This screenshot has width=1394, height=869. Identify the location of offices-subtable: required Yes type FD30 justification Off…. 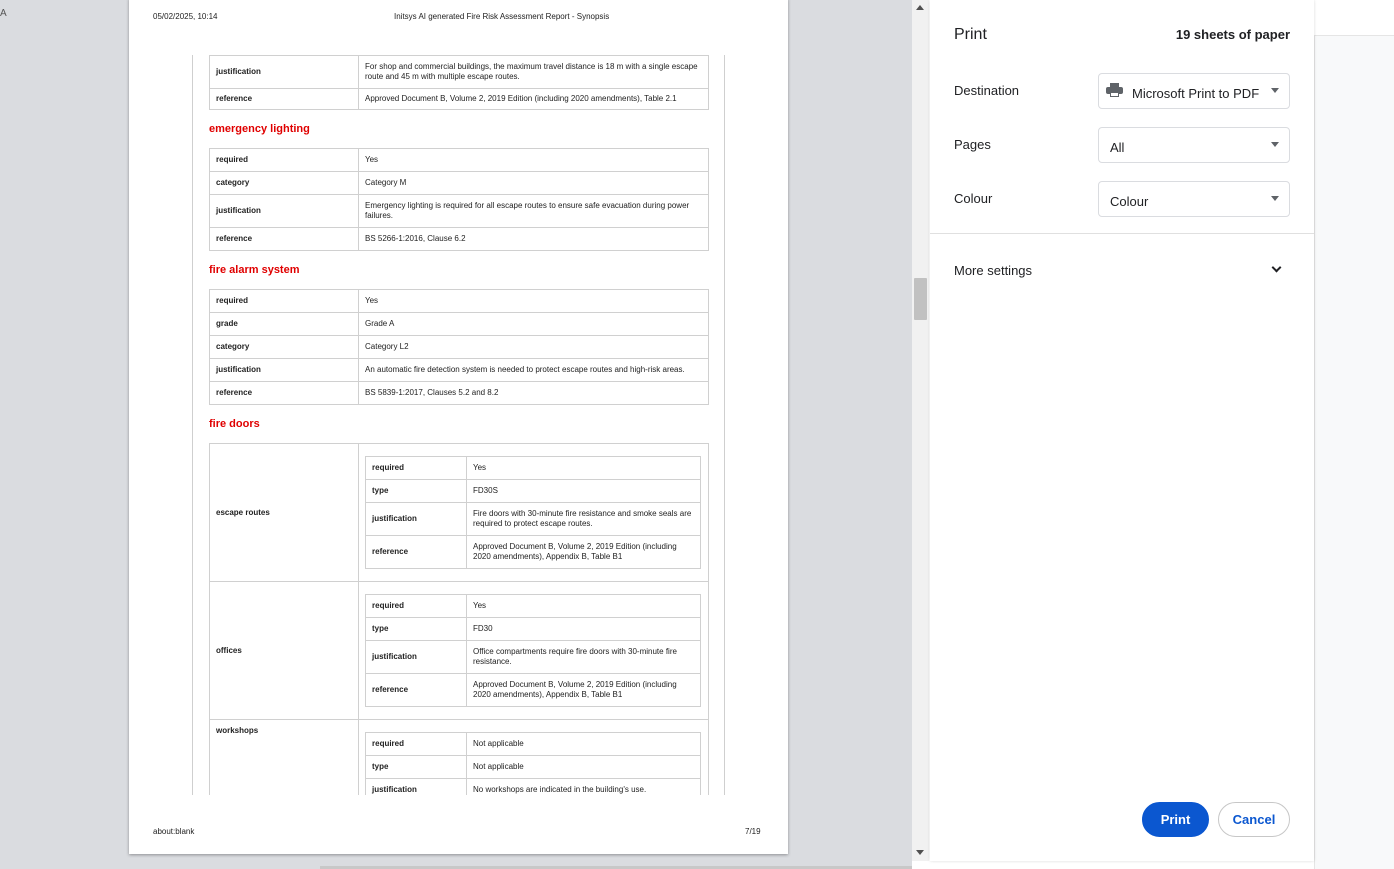
(533, 650).